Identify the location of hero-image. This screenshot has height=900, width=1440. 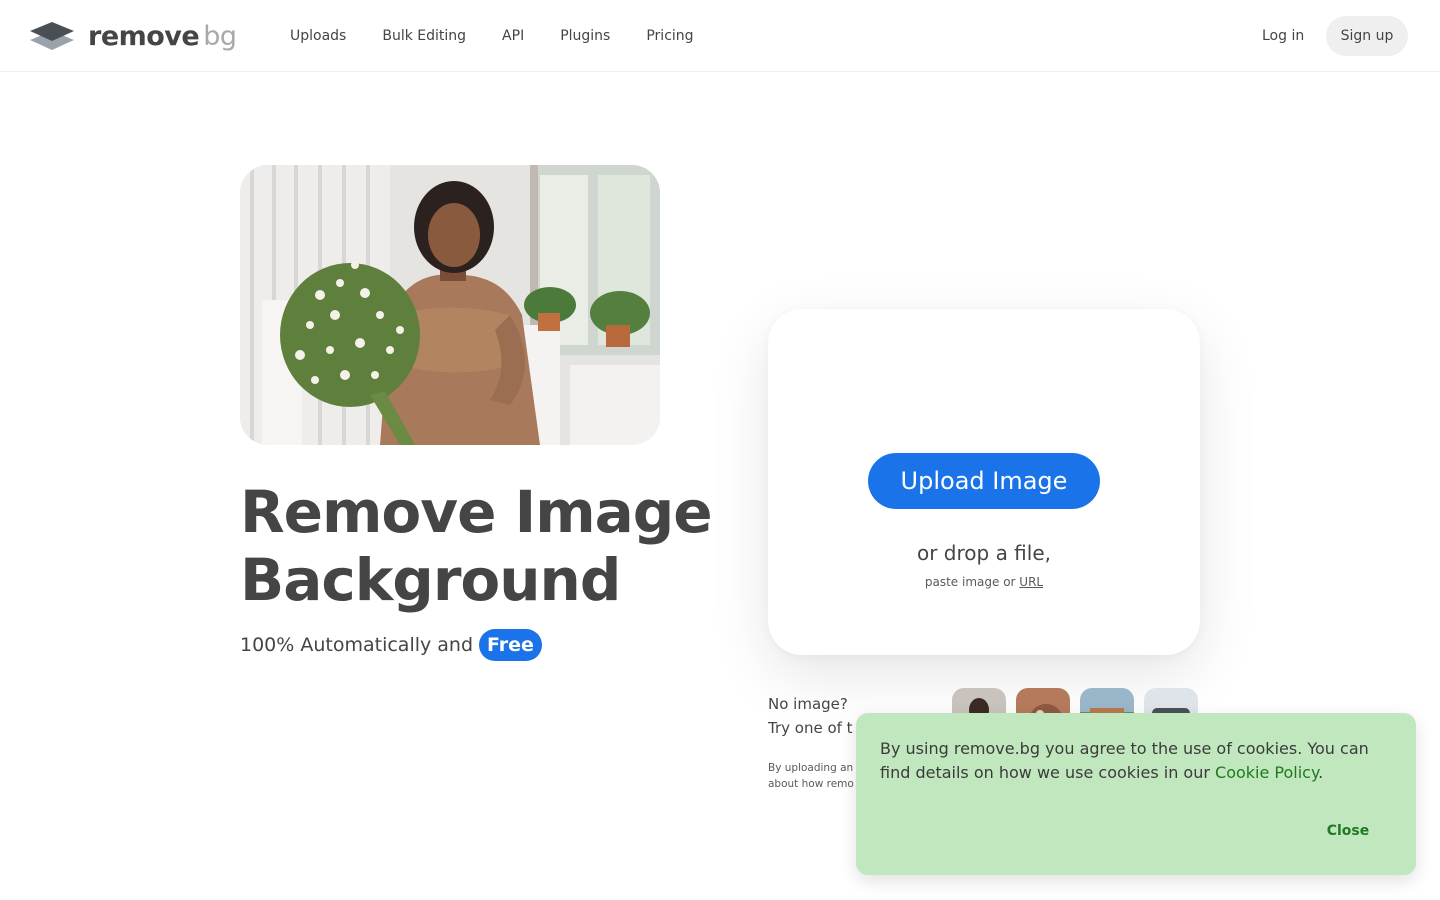
(450, 305).